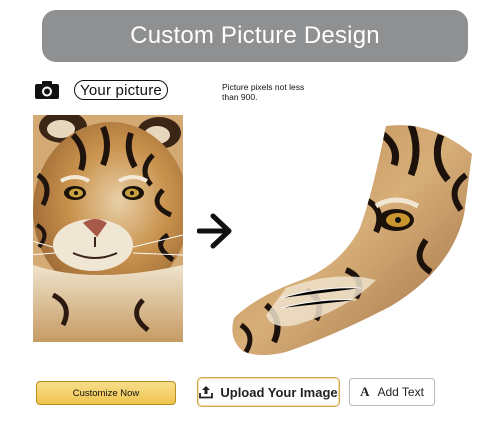  I want to click on text-A-icon: A, so click(365, 391).